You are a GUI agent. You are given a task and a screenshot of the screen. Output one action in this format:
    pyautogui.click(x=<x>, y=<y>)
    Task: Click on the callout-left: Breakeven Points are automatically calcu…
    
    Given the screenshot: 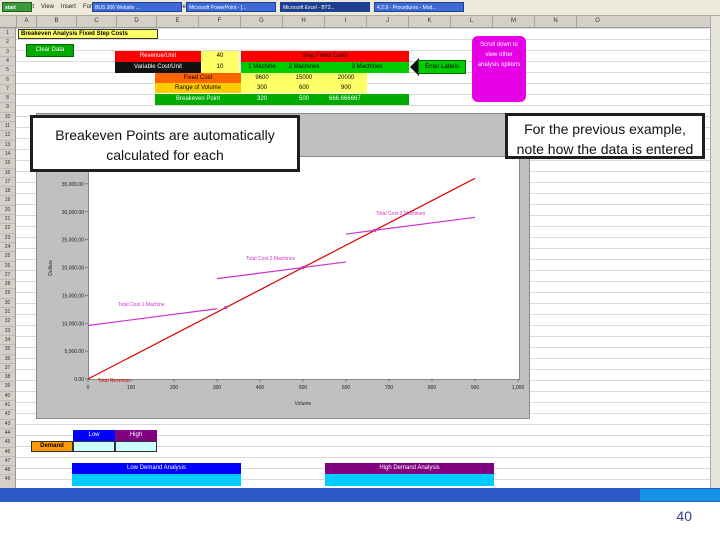 What is the action you would take?
    pyautogui.click(x=165, y=143)
    